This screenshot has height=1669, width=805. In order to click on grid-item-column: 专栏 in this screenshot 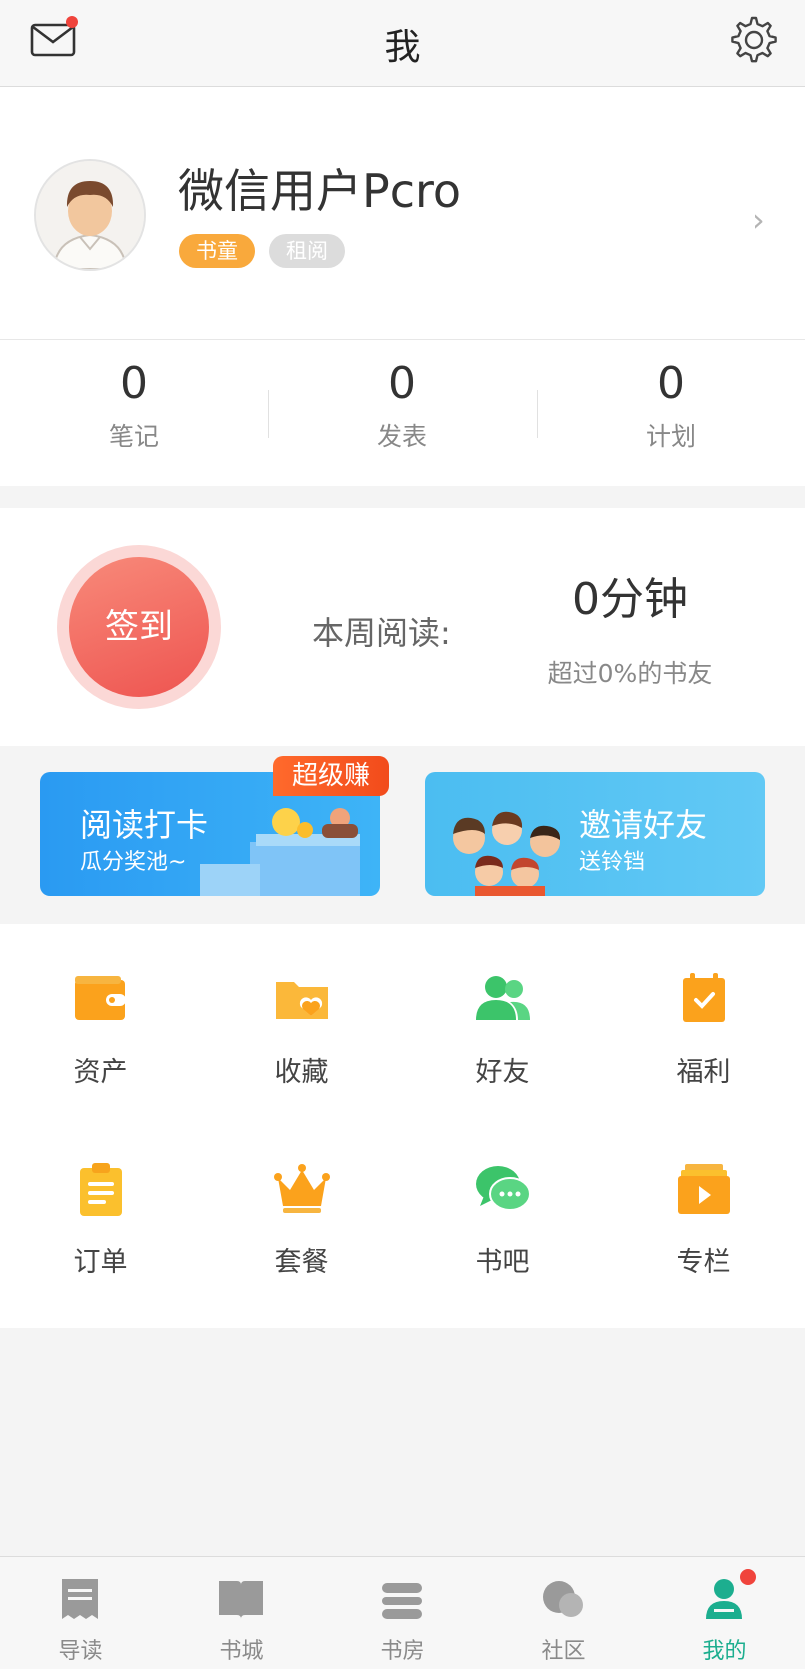, I will do `click(703, 1209)`.